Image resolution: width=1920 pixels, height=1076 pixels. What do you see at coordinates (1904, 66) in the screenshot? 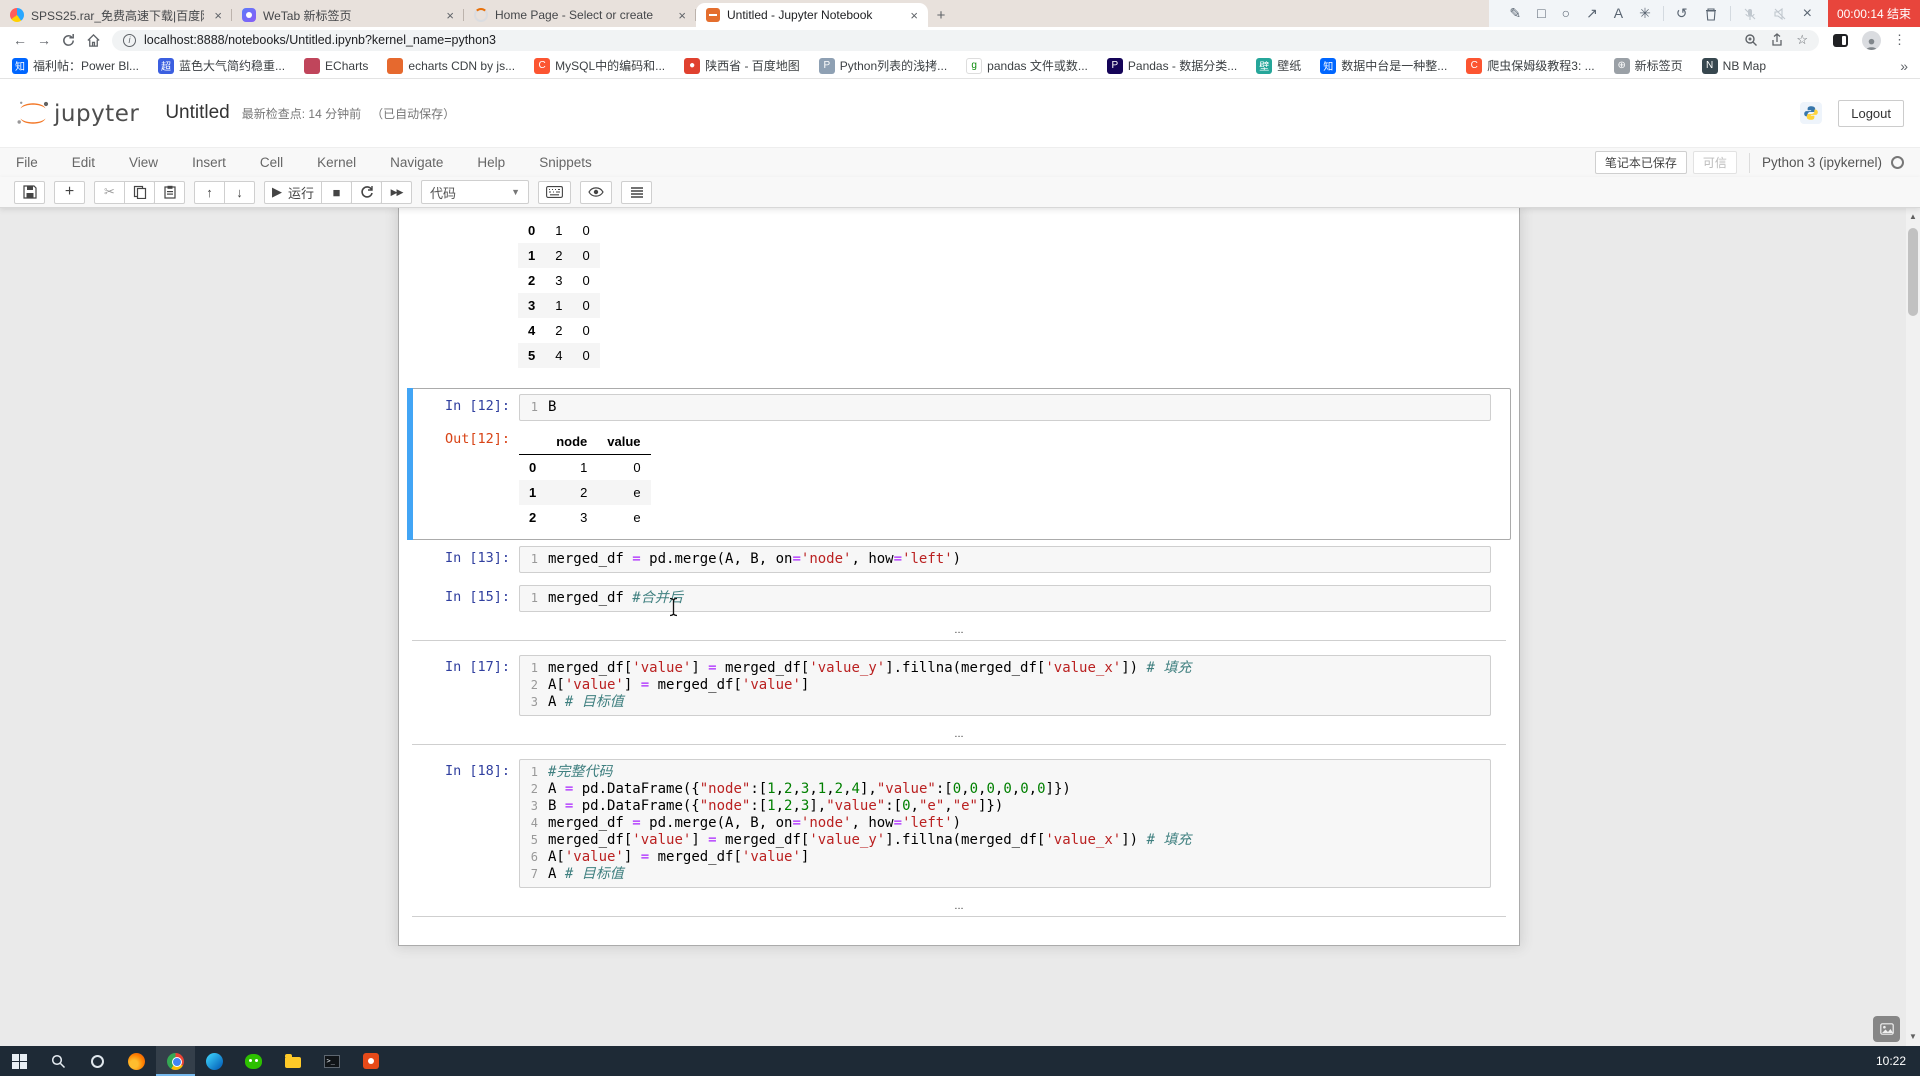
I see `bookmarks-overflow-icon: »` at bounding box center [1904, 66].